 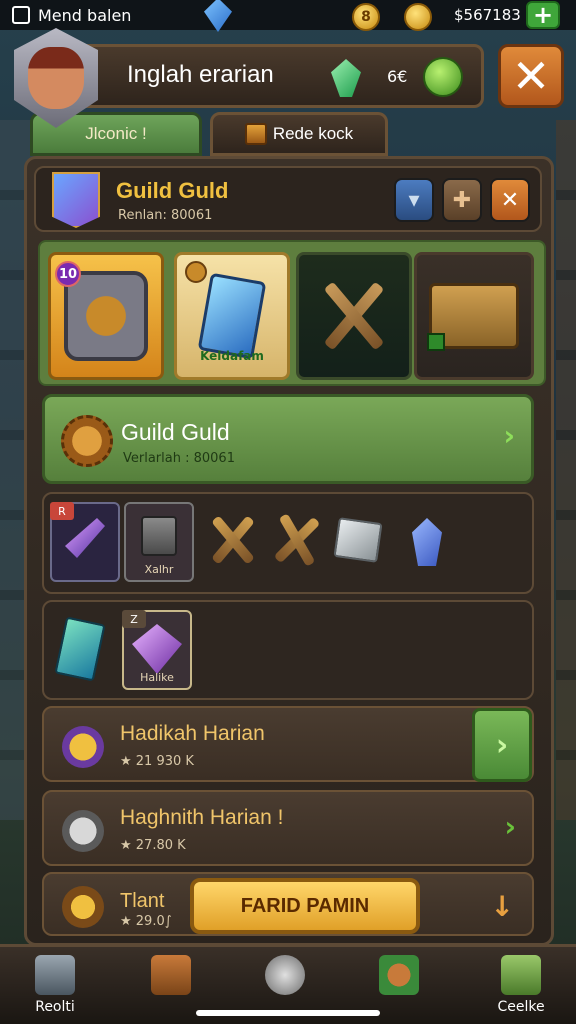 What do you see at coordinates (85, 15) in the screenshot?
I see `app-name: Mend balen` at bounding box center [85, 15].